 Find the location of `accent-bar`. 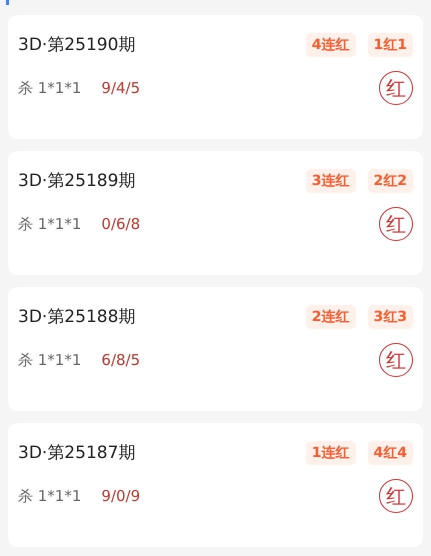

accent-bar is located at coordinates (7, 2).